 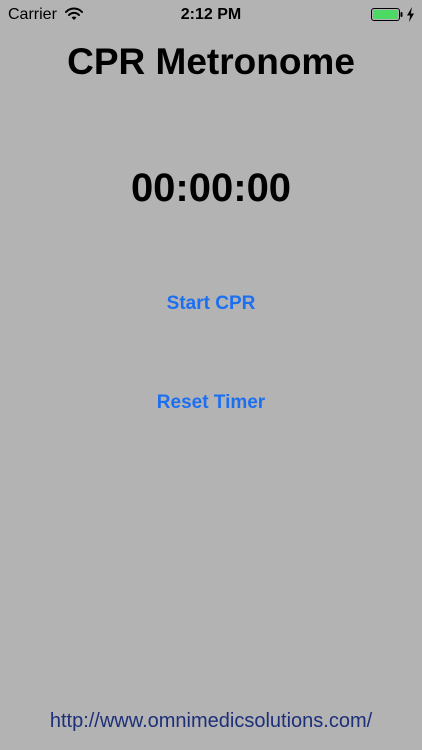 I want to click on start-cpr-button: Start CPR, so click(x=211, y=304).